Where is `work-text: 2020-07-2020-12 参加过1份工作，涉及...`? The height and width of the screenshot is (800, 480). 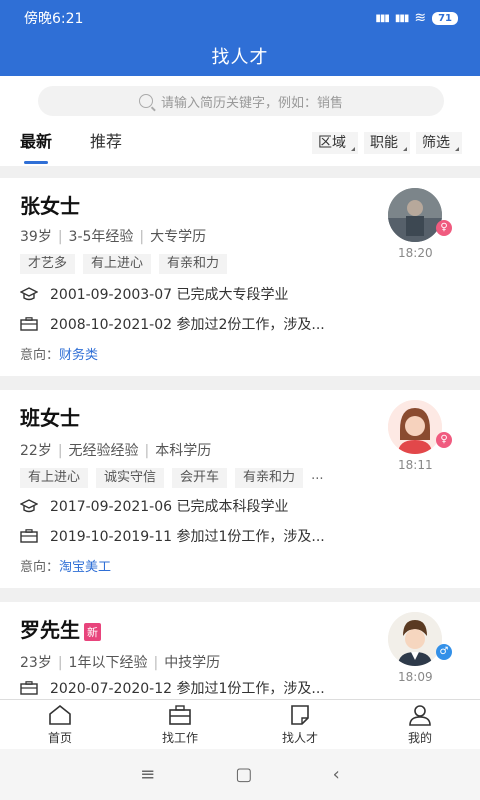
work-text: 2020-07-2020-12 参加过1份工作，涉及... is located at coordinates (187, 689).